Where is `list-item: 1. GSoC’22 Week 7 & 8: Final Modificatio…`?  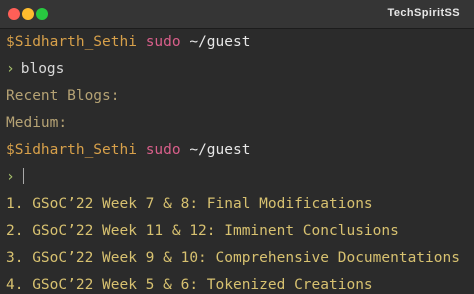
list-item: 1. GSoC’22 Week 7 & 8: Final Modificatio… is located at coordinates (189, 204).